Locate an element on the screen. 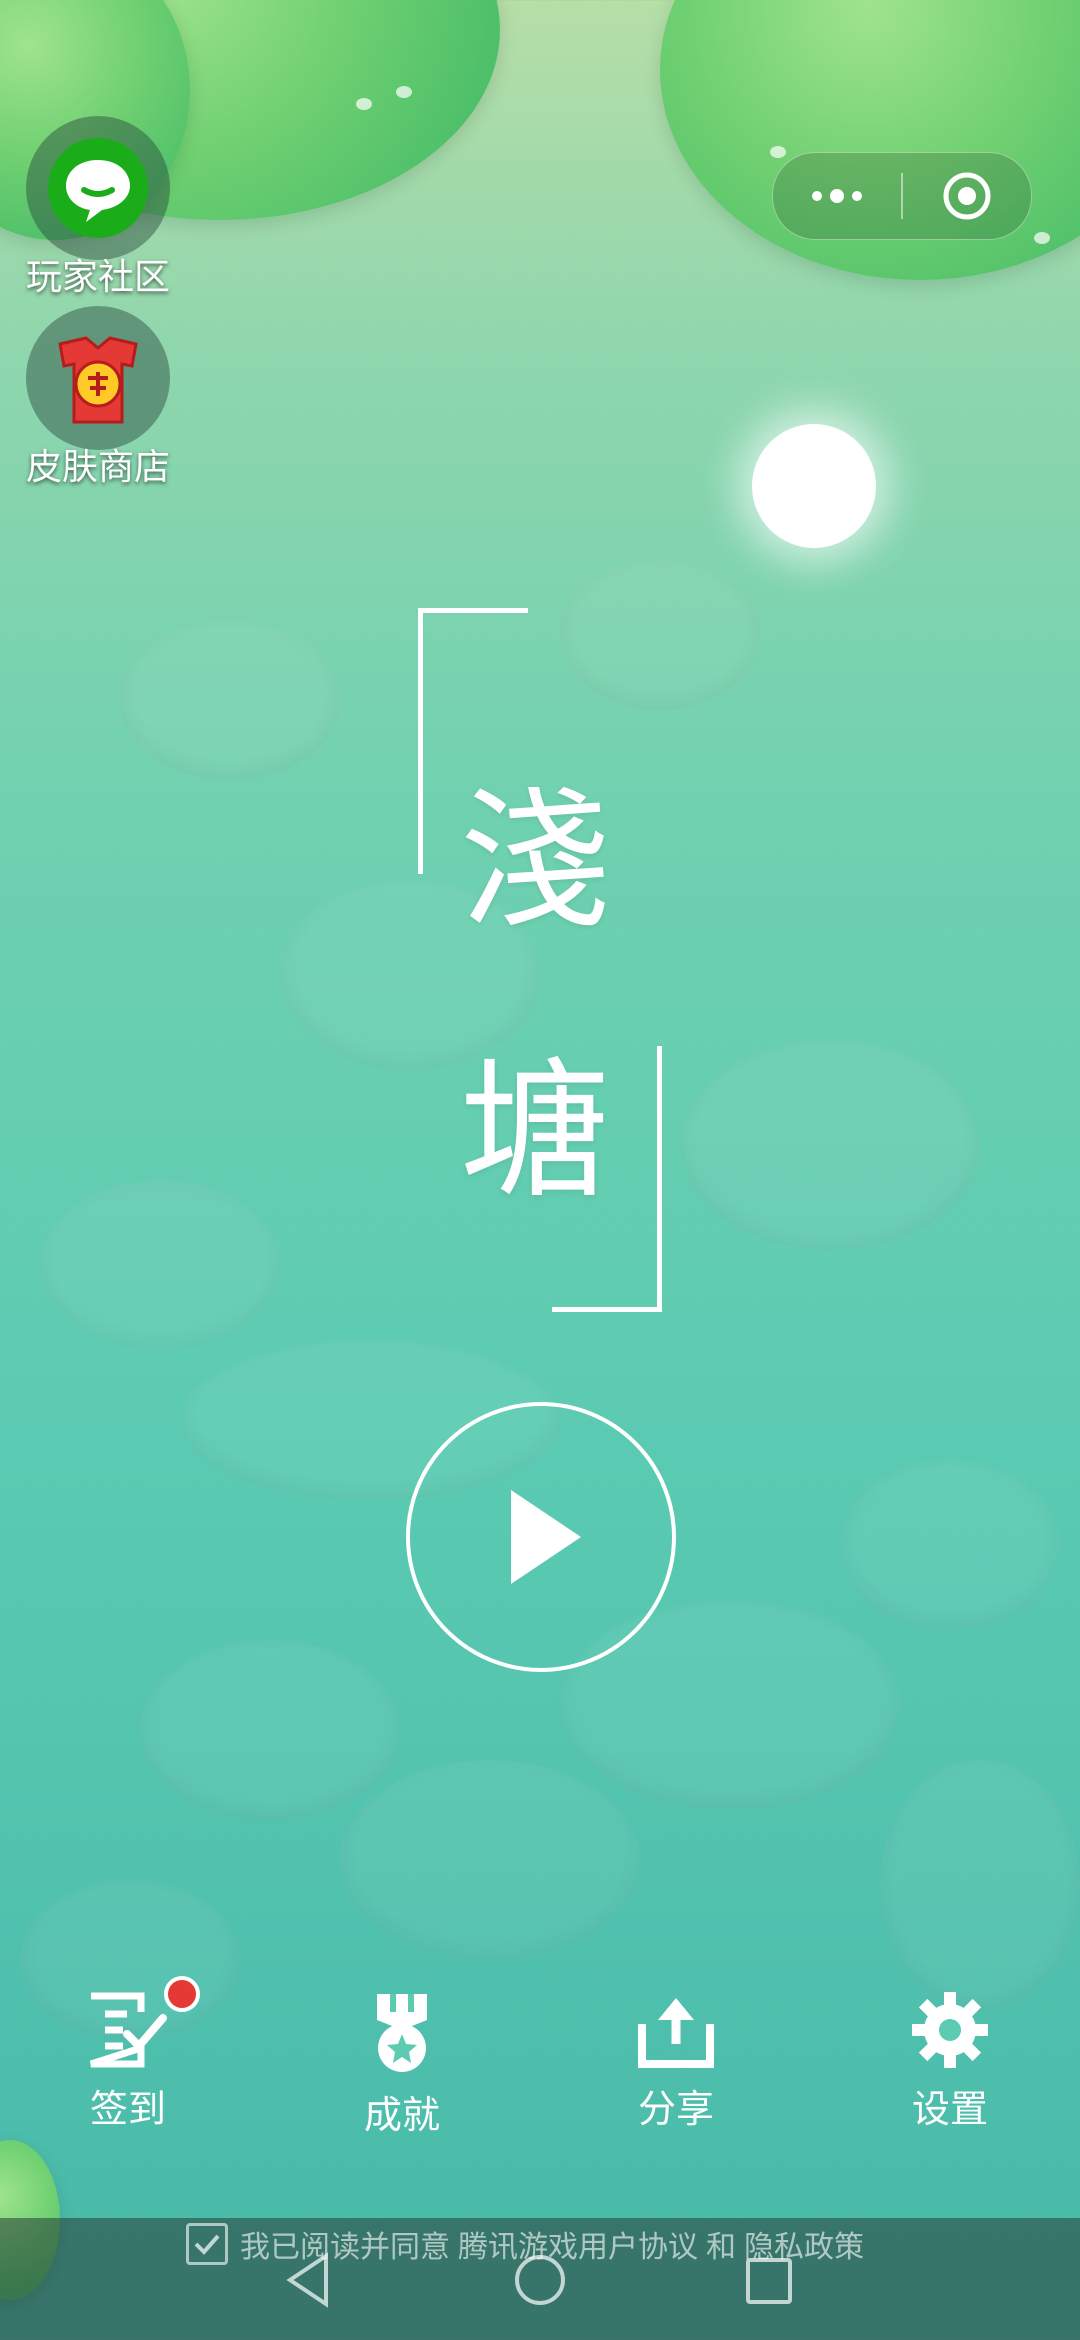 The image size is (1080, 2340). community-label: 玩家社区 is located at coordinates (97, 277).